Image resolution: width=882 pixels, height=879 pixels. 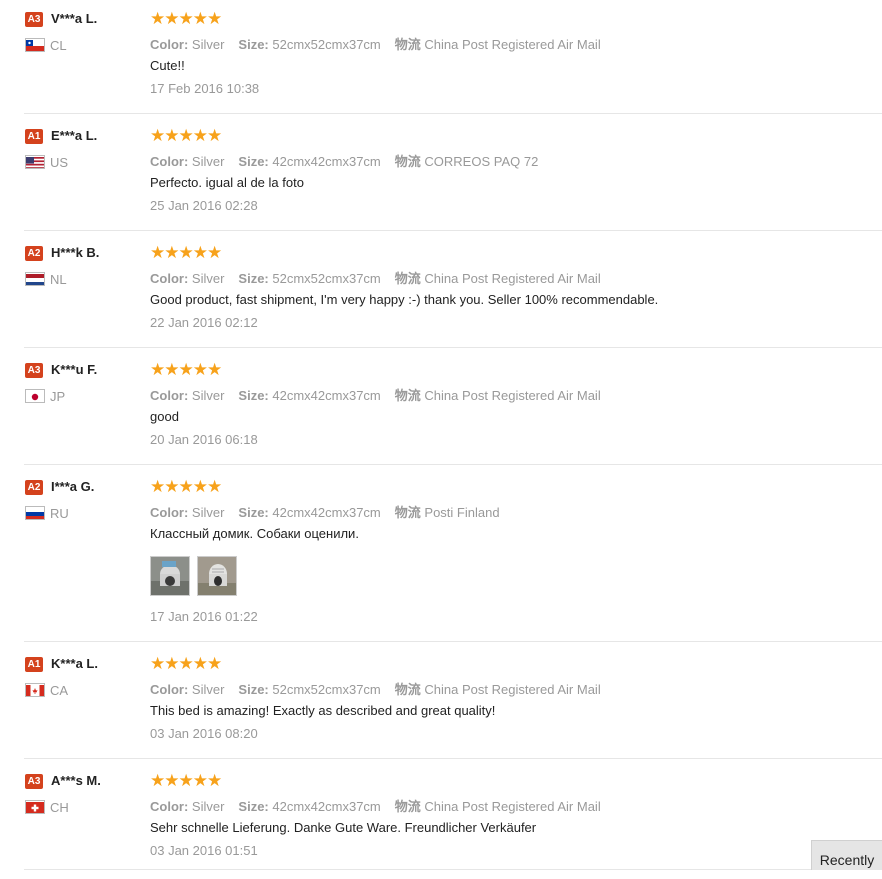 I want to click on buyer-country: CA, so click(x=59, y=690).